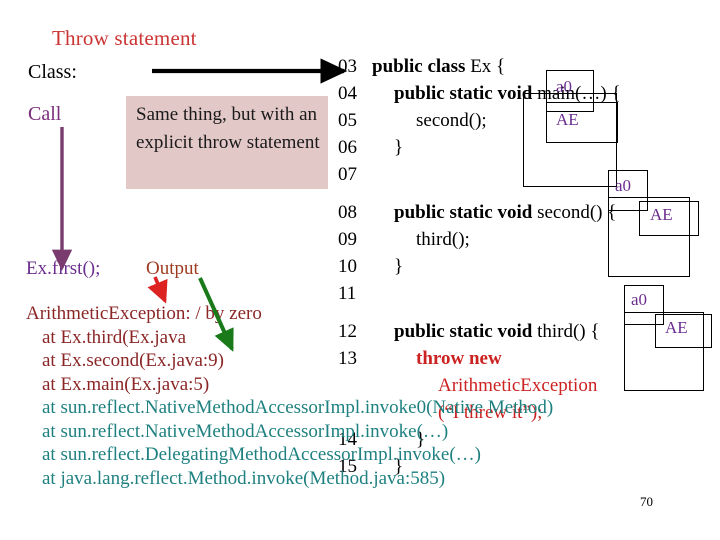  Describe the element at coordinates (63, 268) in the screenshot. I see `ex-first-call-label: Ex.first();` at that location.